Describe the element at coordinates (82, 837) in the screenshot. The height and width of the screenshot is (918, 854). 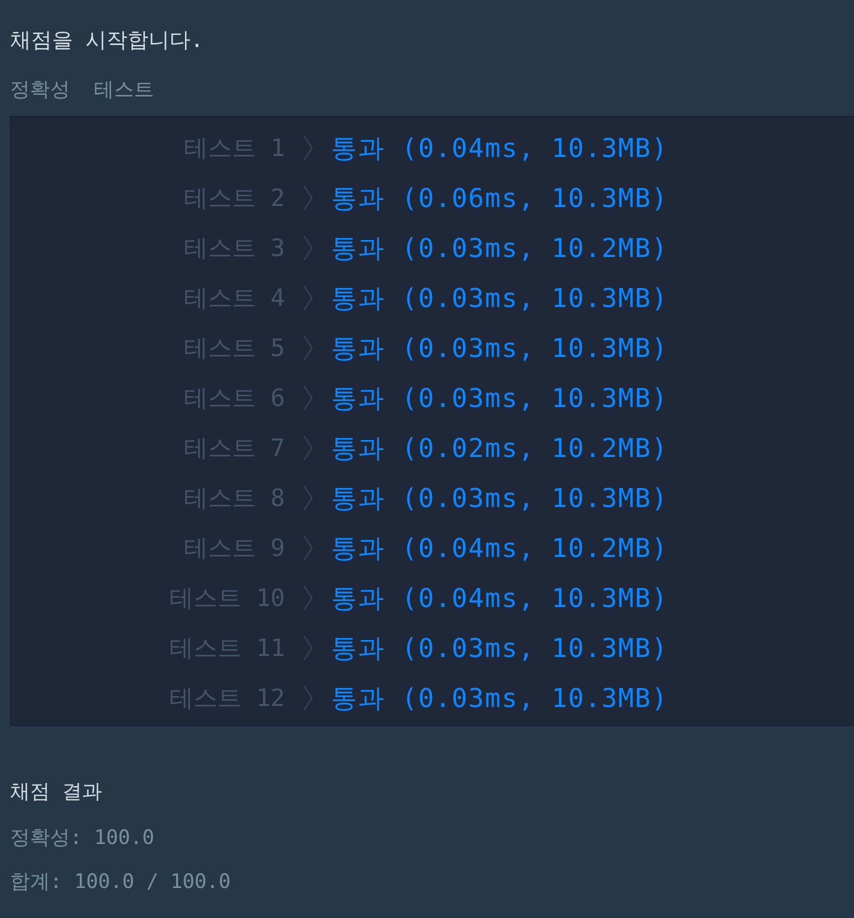
I see `summary-line: 정확성: 100.0` at that location.